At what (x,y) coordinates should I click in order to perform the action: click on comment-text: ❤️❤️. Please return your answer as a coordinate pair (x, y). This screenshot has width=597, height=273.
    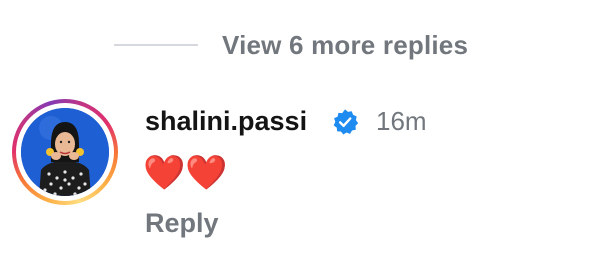
    Looking at the image, I should click on (185, 173).